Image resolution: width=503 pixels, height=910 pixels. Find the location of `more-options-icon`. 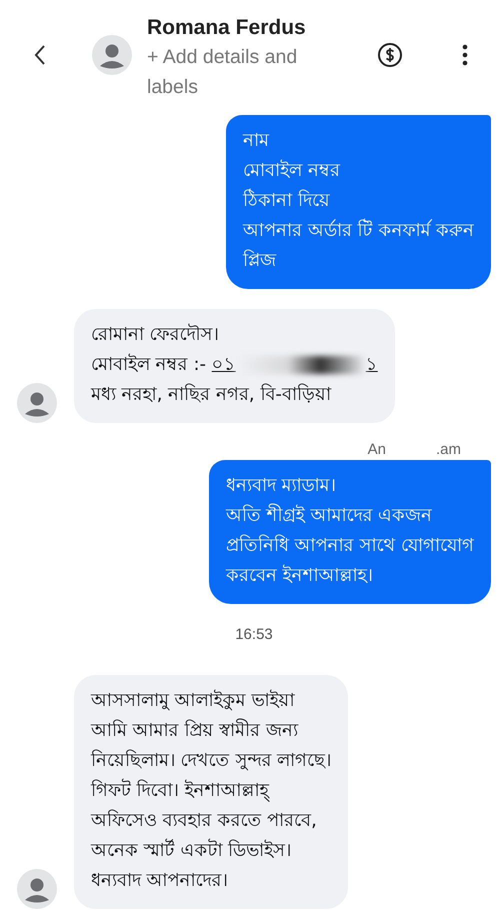

more-options-icon is located at coordinates (465, 55).